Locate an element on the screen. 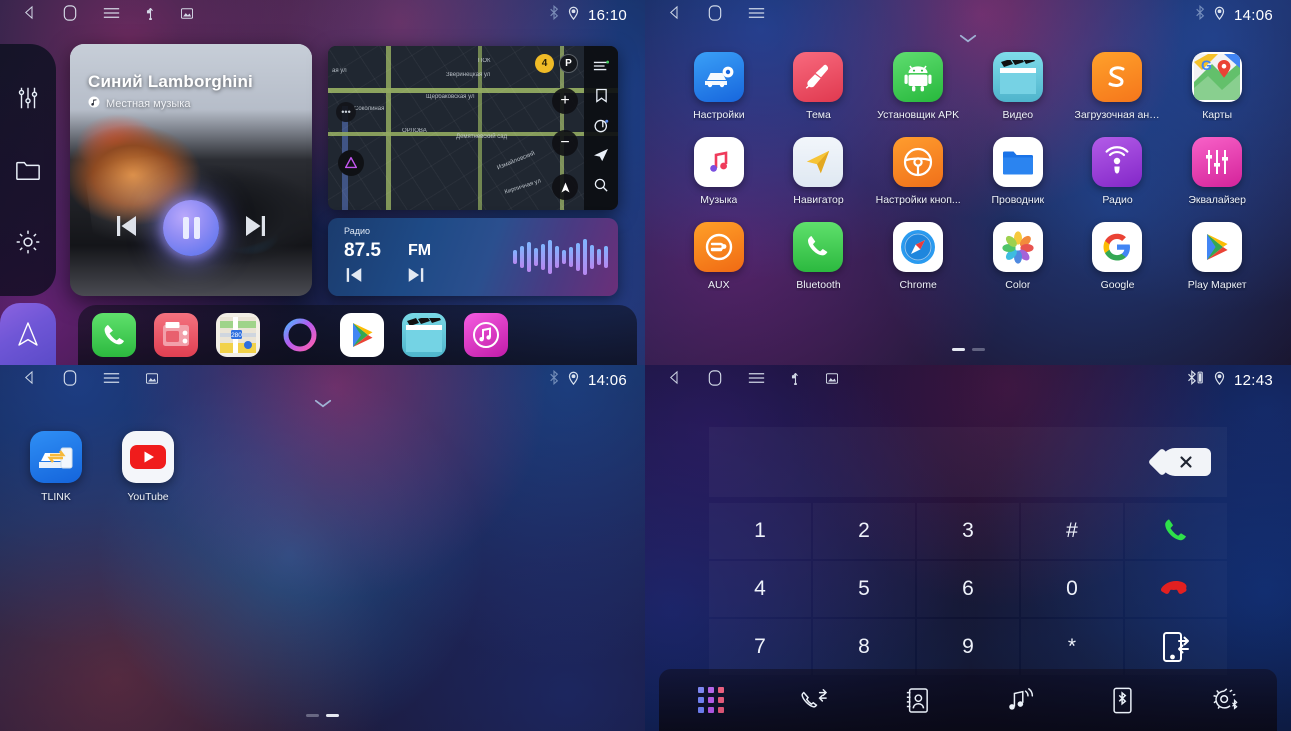 This screenshot has width=1291, height=731. map-poi-label: ОРЛОВА is located at coordinates (414, 131).